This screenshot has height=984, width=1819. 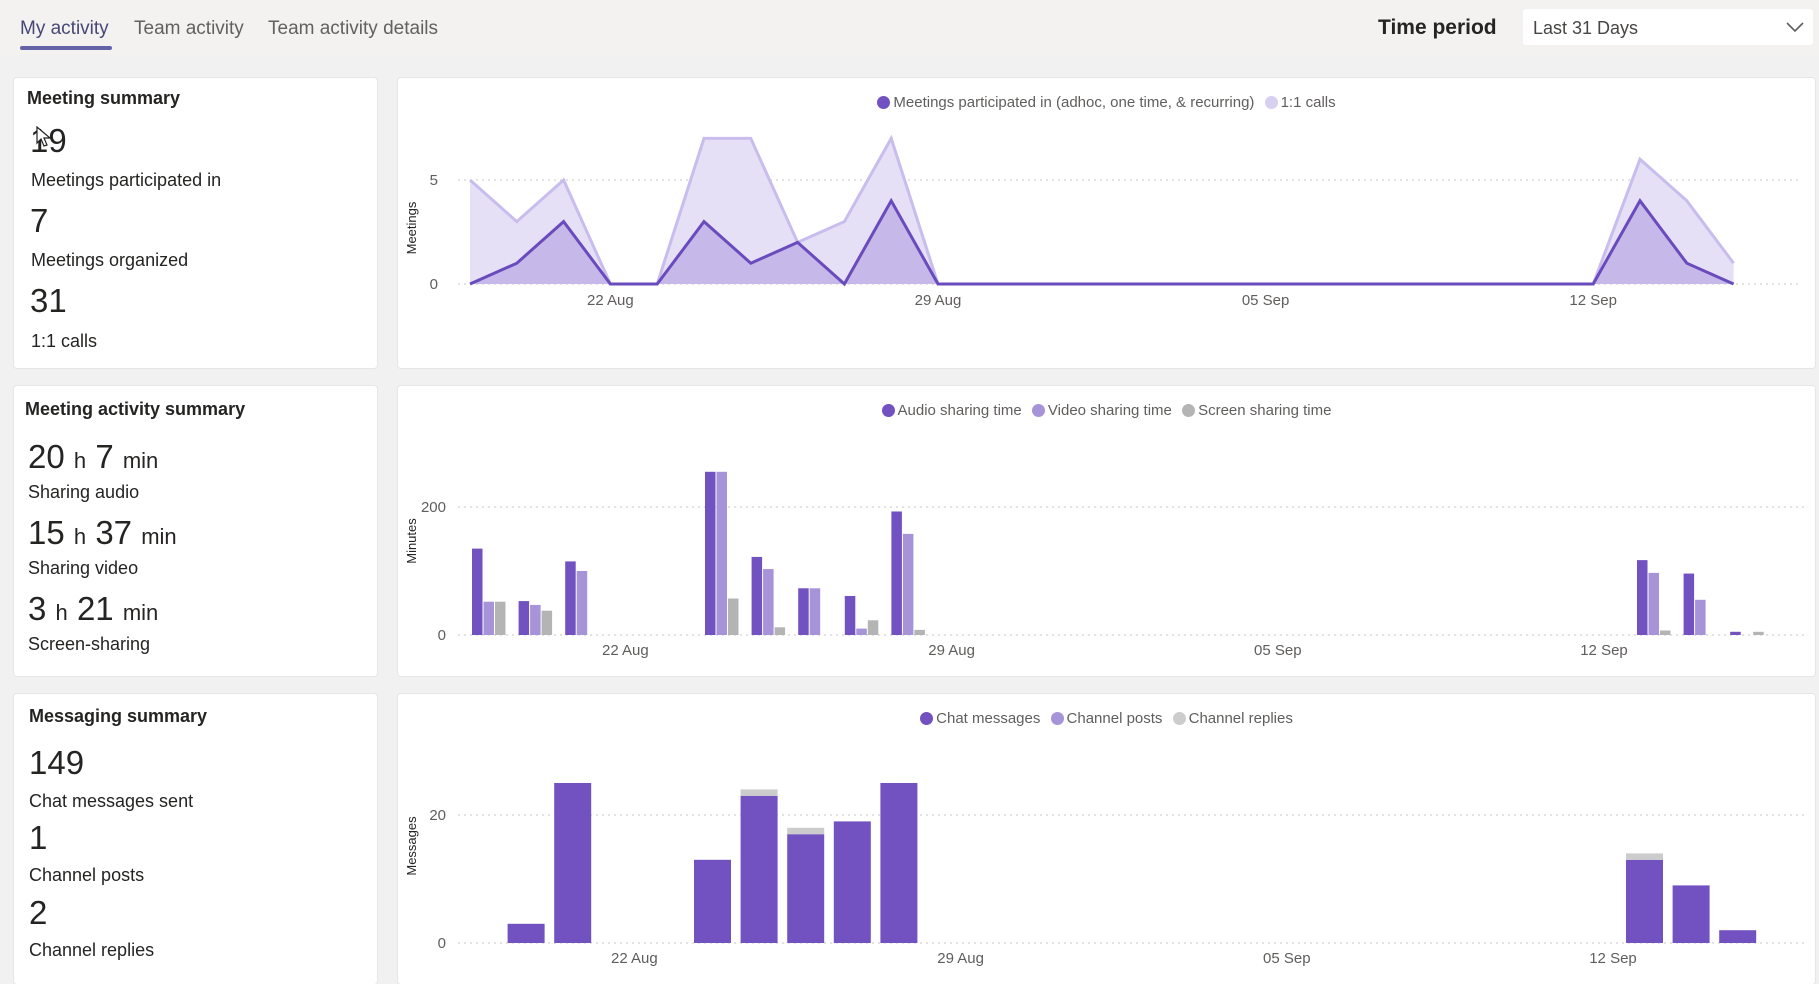 What do you see at coordinates (93, 456) in the screenshot?
I see `audio-sharing-value: 20 h 7 min` at bounding box center [93, 456].